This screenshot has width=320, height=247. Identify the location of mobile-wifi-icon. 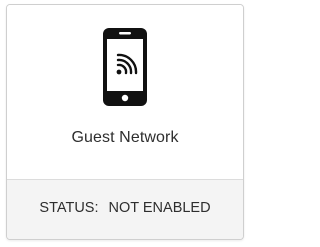
(125, 67).